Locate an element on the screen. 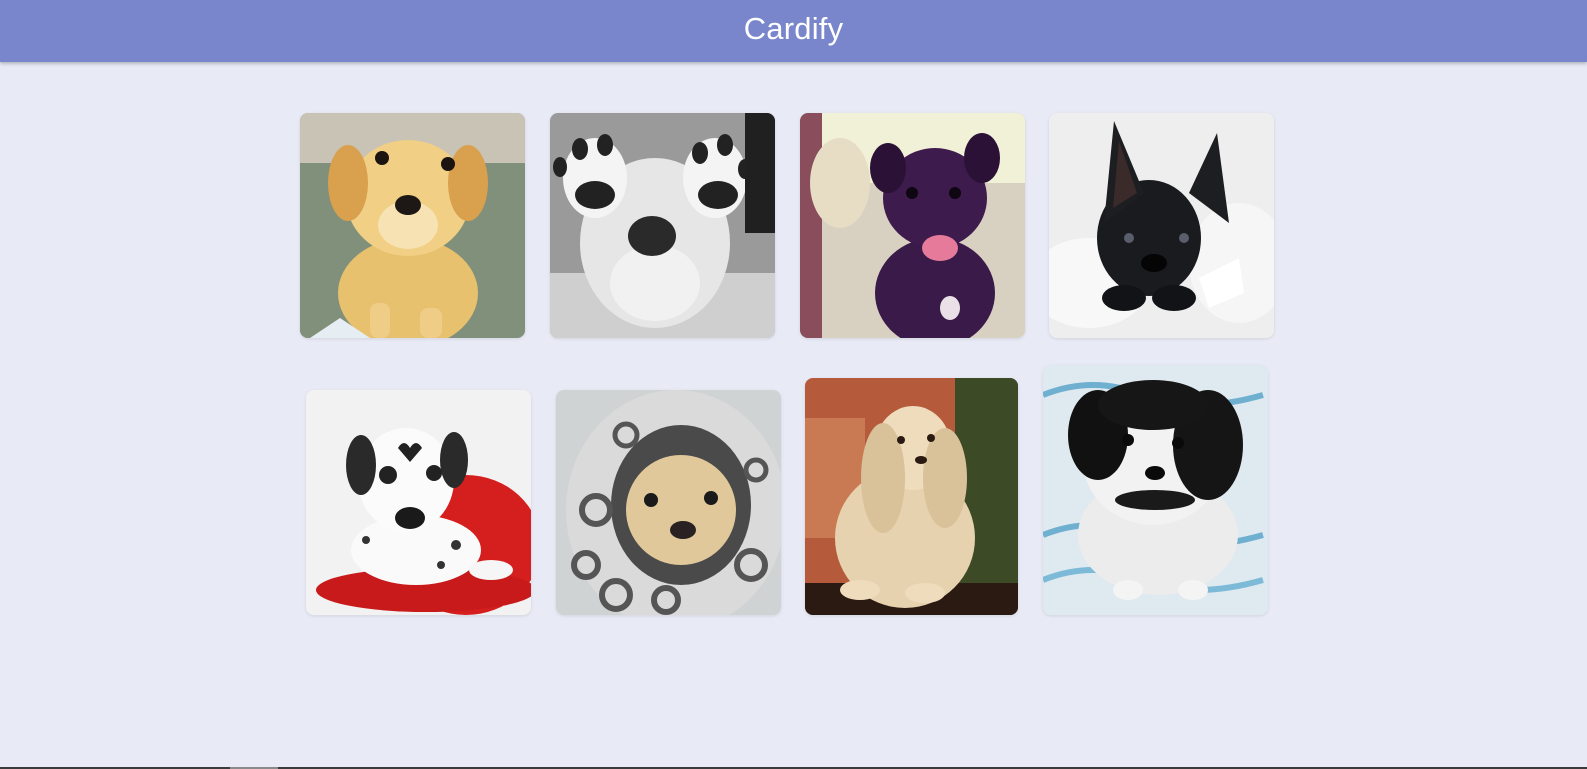 The height and width of the screenshot is (769, 1587). bw-dog-paws-image is located at coordinates (662, 225).